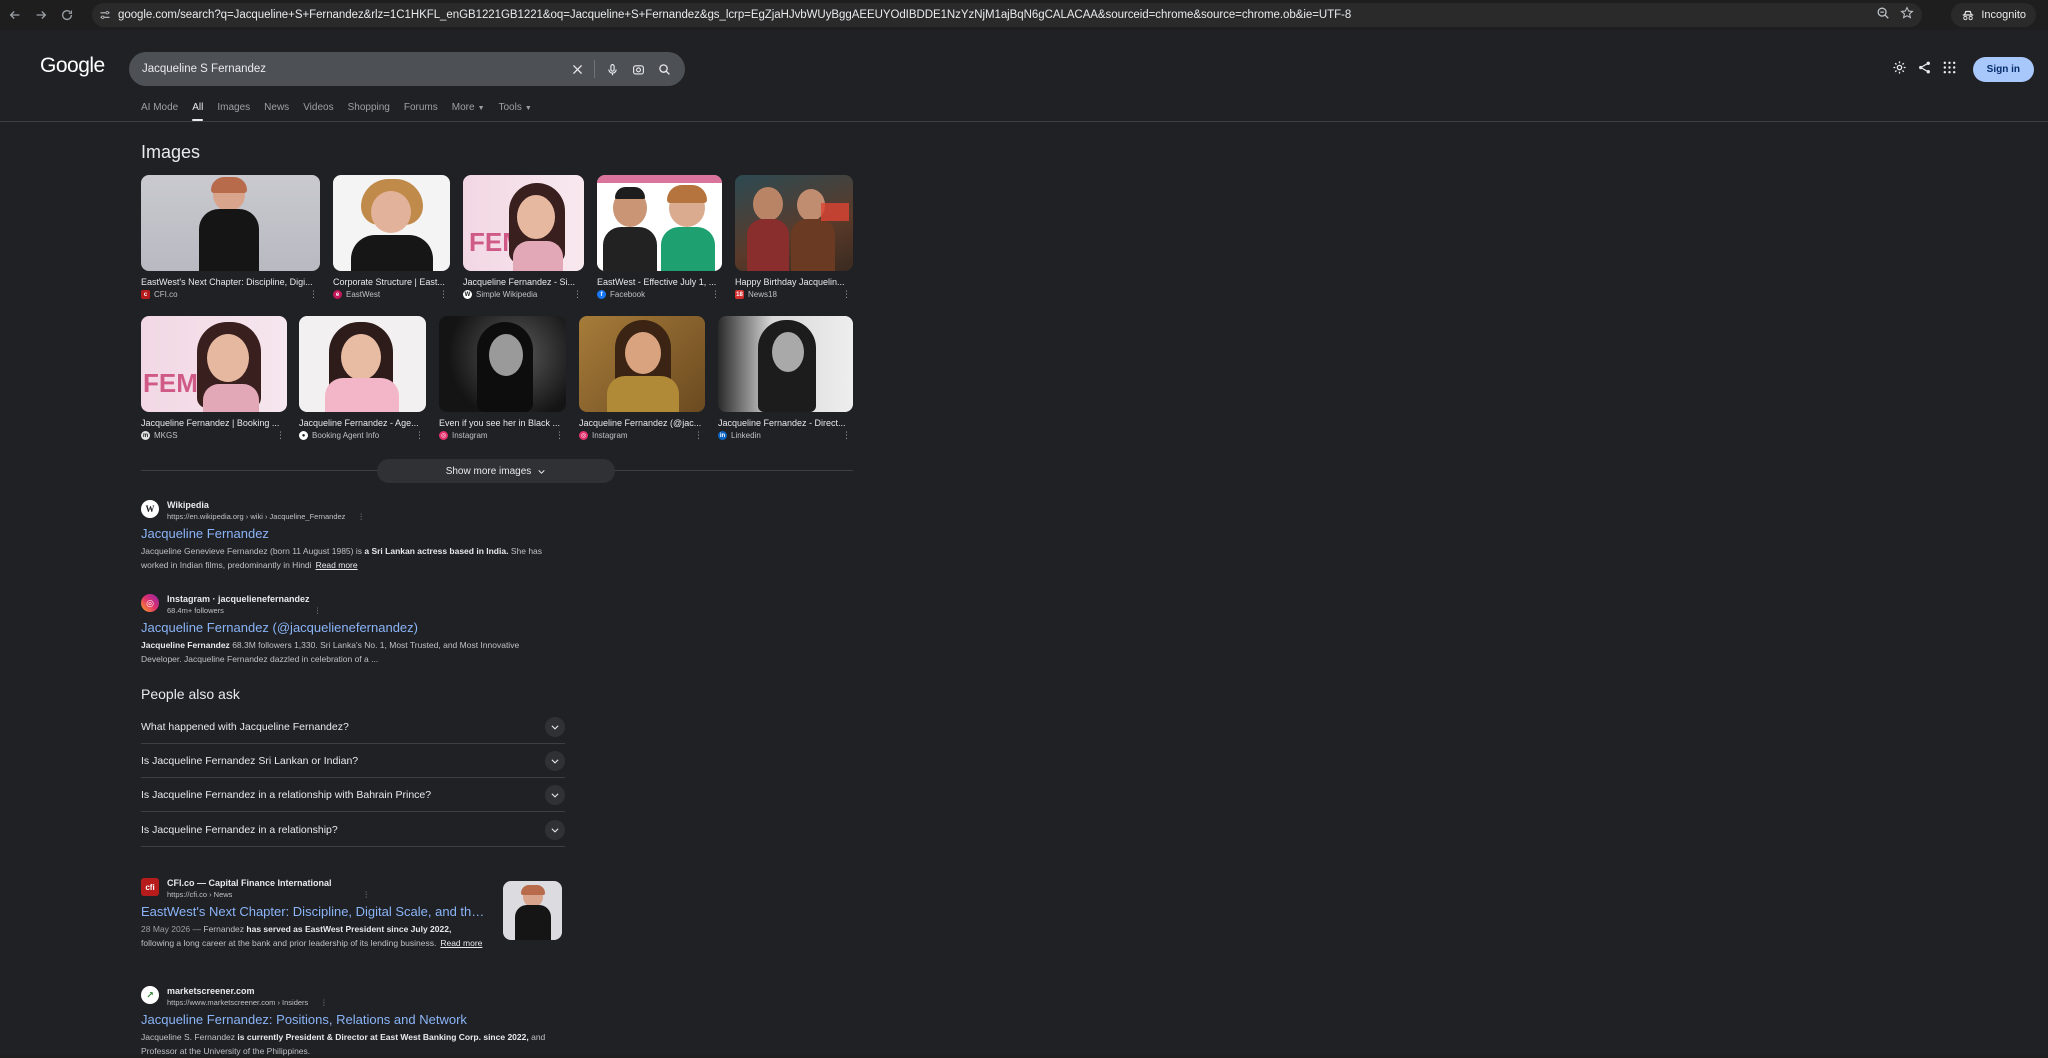  What do you see at coordinates (421, 110) in the screenshot?
I see `tab-forums: Forums` at bounding box center [421, 110].